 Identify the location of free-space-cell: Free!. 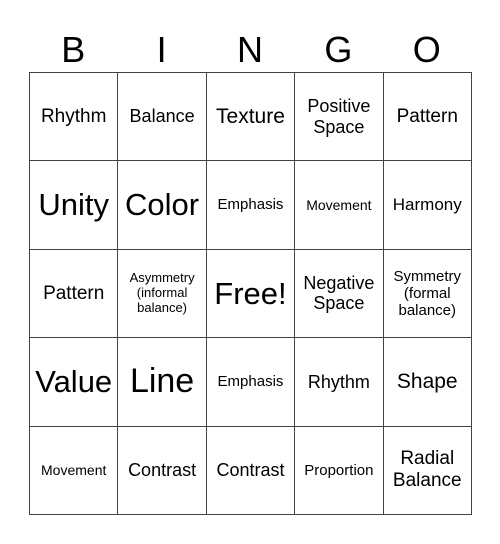
(250, 293).